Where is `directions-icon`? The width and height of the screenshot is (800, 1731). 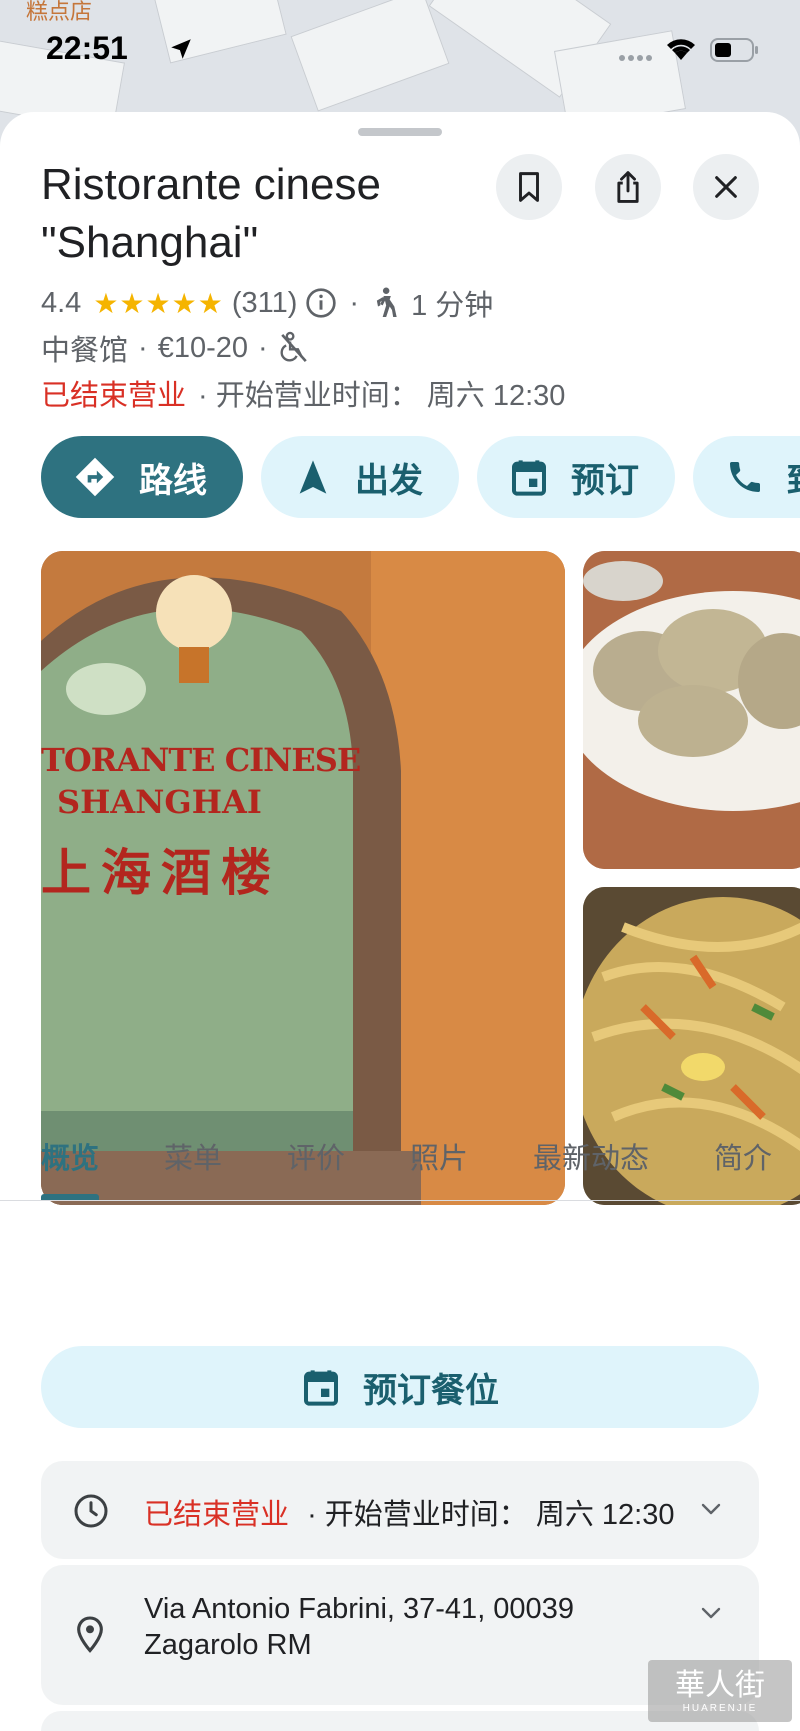
directions-icon is located at coordinates (95, 477).